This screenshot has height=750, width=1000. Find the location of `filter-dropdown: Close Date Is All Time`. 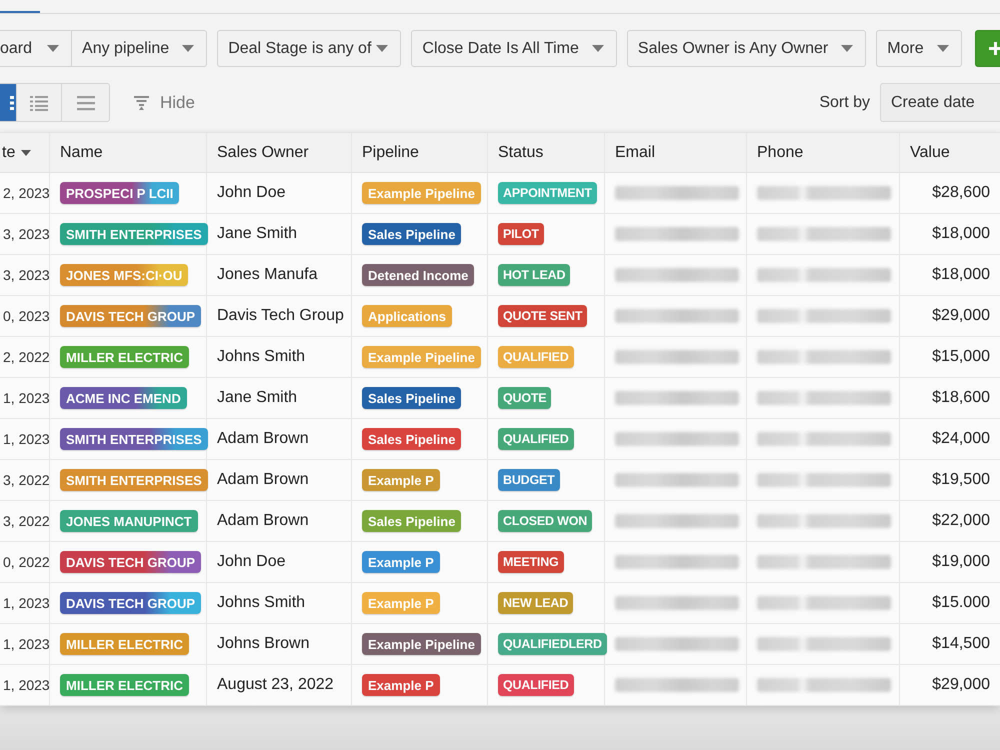

filter-dropdown: Close Date Is All Time is located at coordinates (514, 48).